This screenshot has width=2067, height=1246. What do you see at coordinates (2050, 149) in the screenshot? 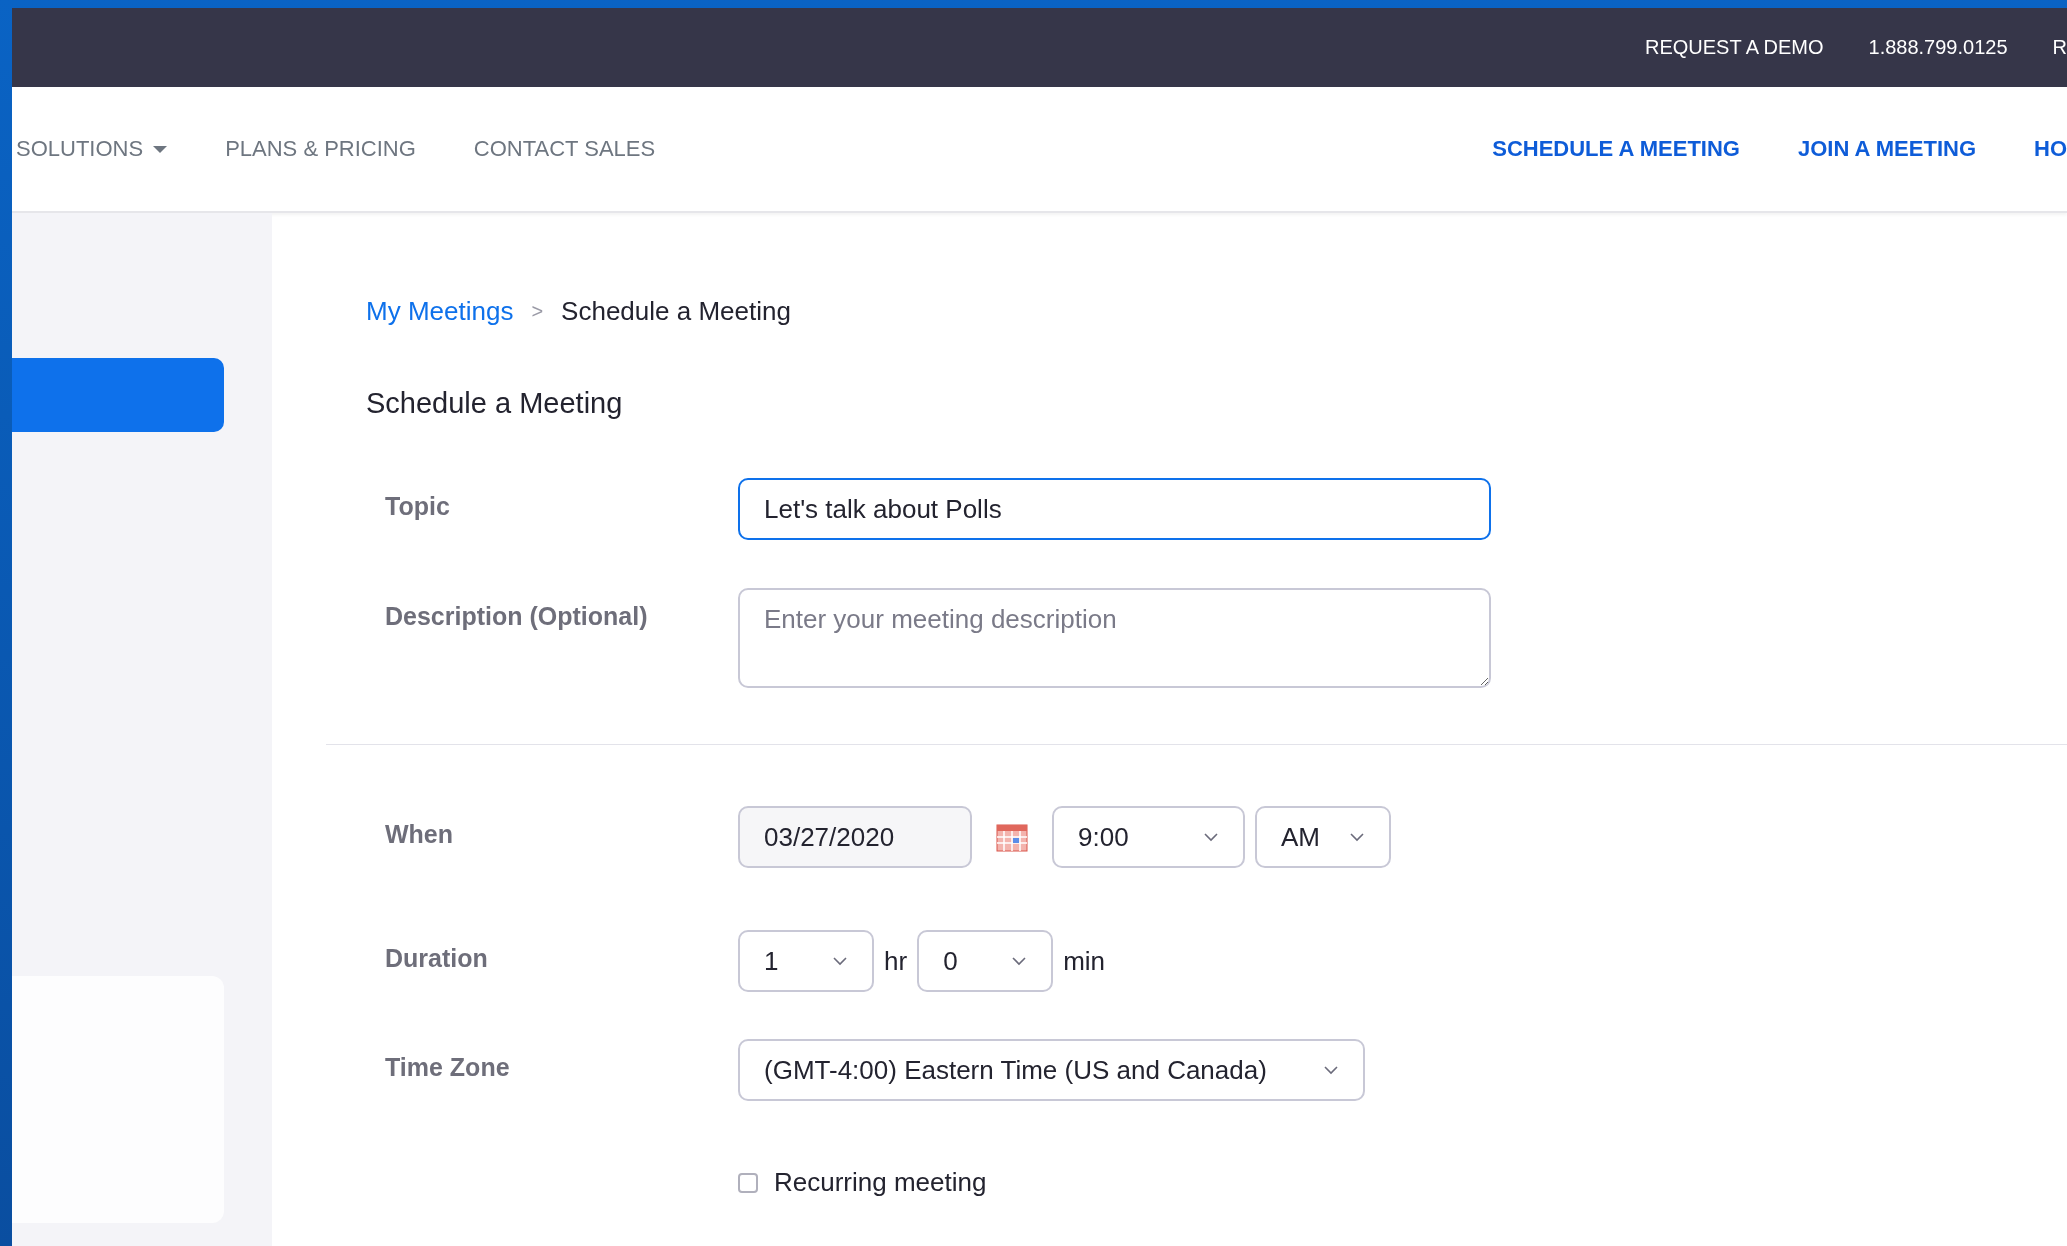
I see `nav-link: HO` at bounding box center [2050, 149].